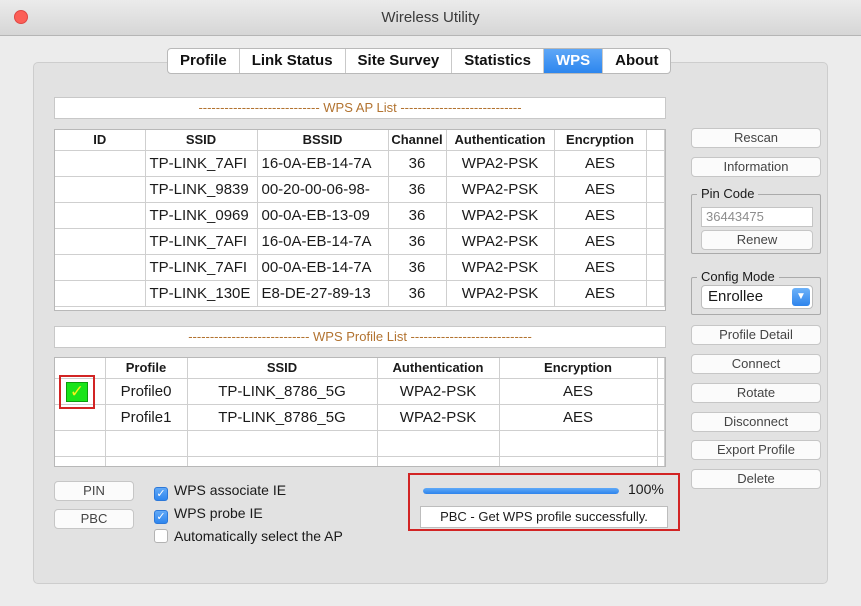  I want to click on profile-name: Profile0, so click(146, 391).